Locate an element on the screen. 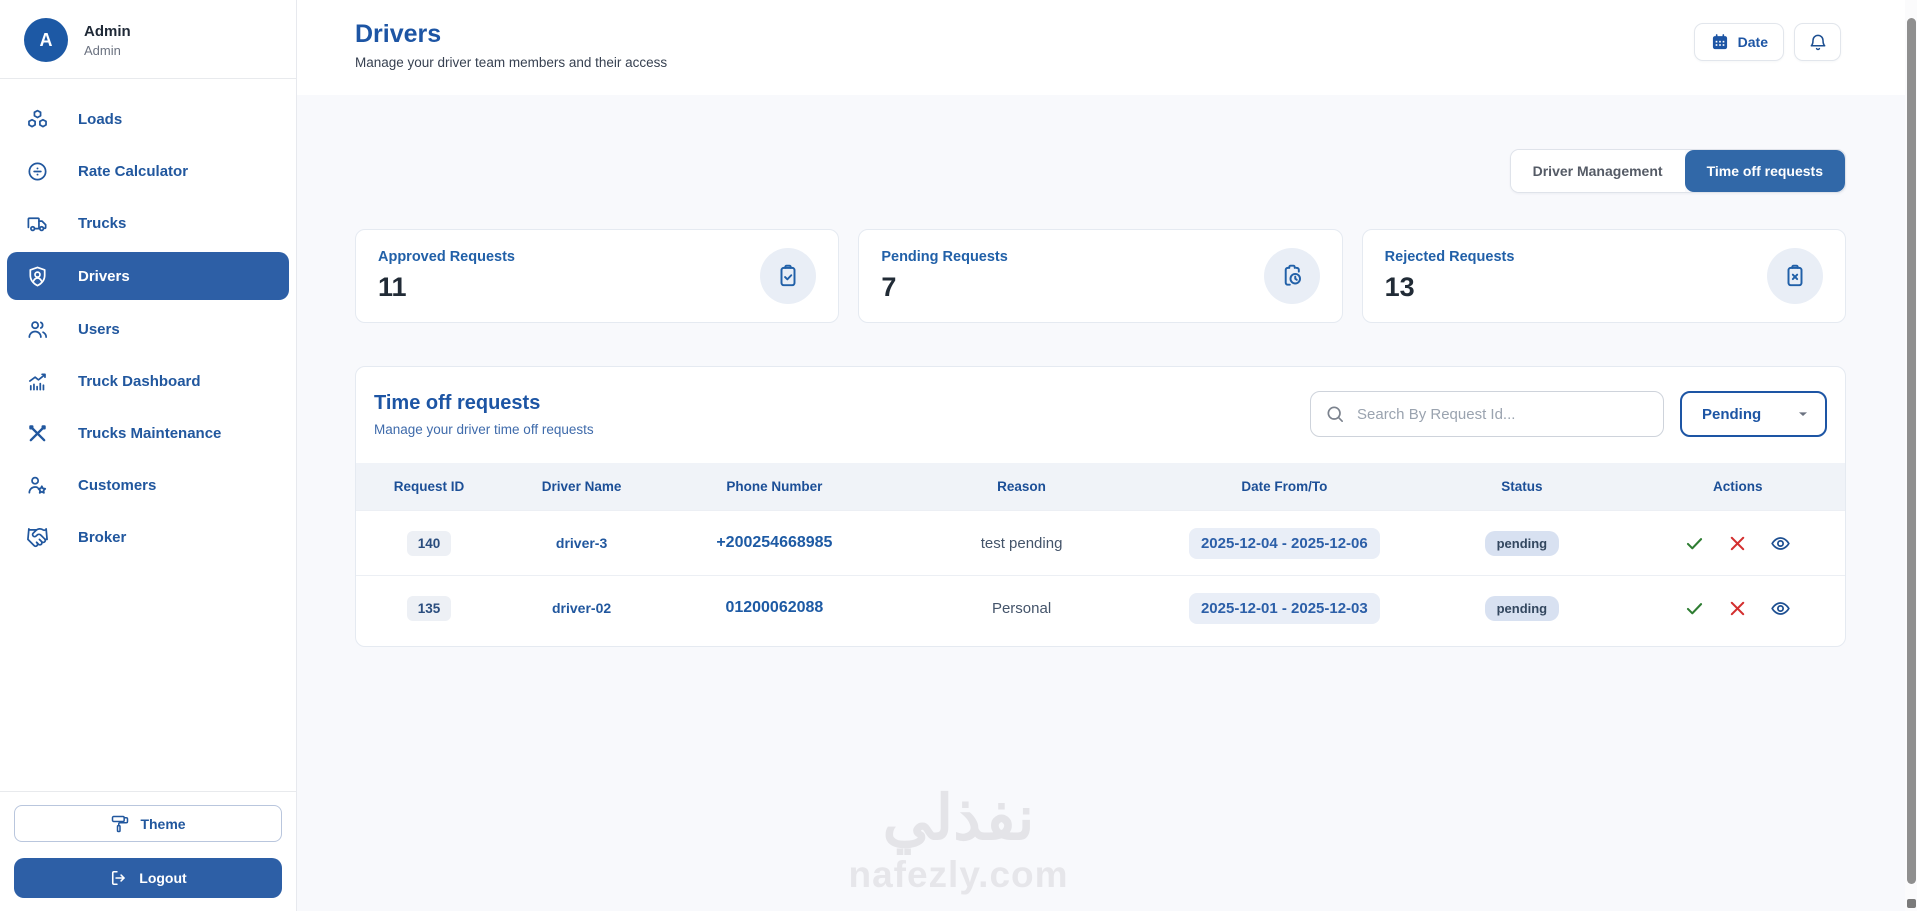 This screenshot has height=911, width=1917. user-profile: A Admin Admin is located at coordinates (148, 39).